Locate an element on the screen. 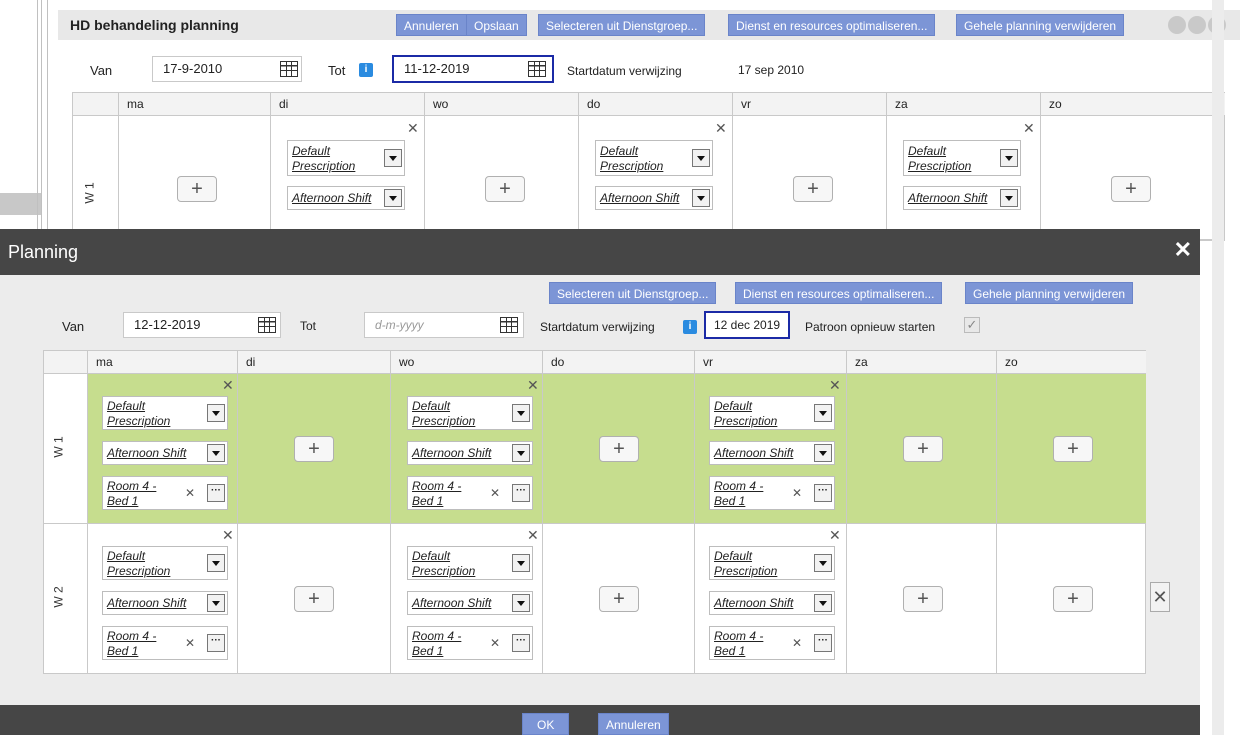  patroon-checkbox: ✓ is located at coordinates (972, 325).